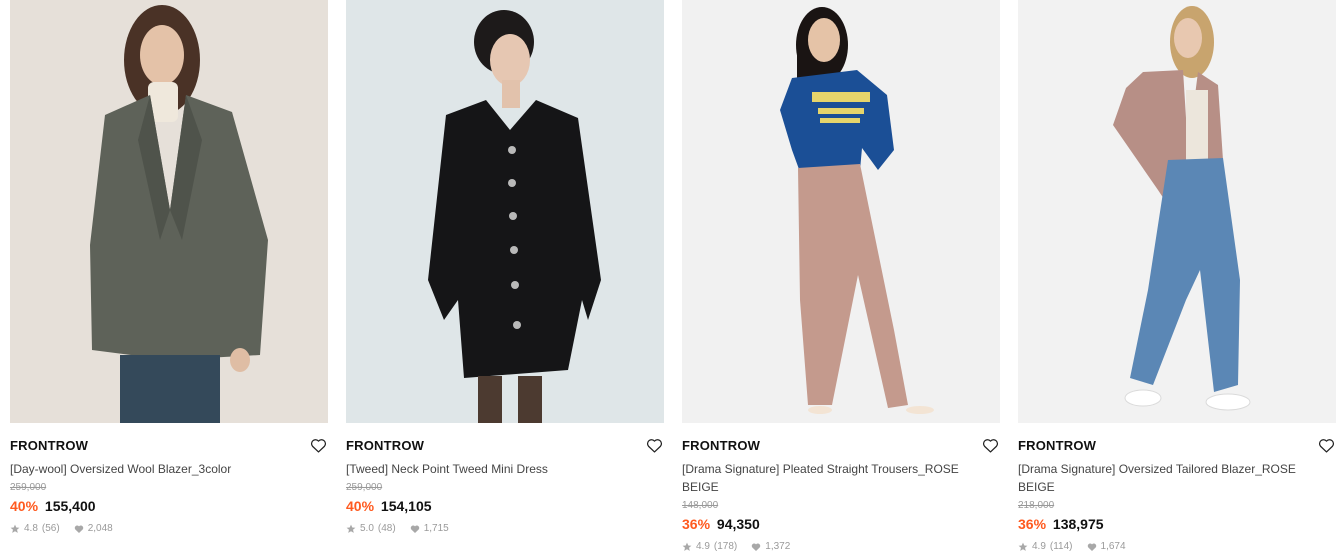  What do you see at coordinates (31, 528) in the screenshot?
I see `rating-value: 4.8` at bounding box center [31, 528].